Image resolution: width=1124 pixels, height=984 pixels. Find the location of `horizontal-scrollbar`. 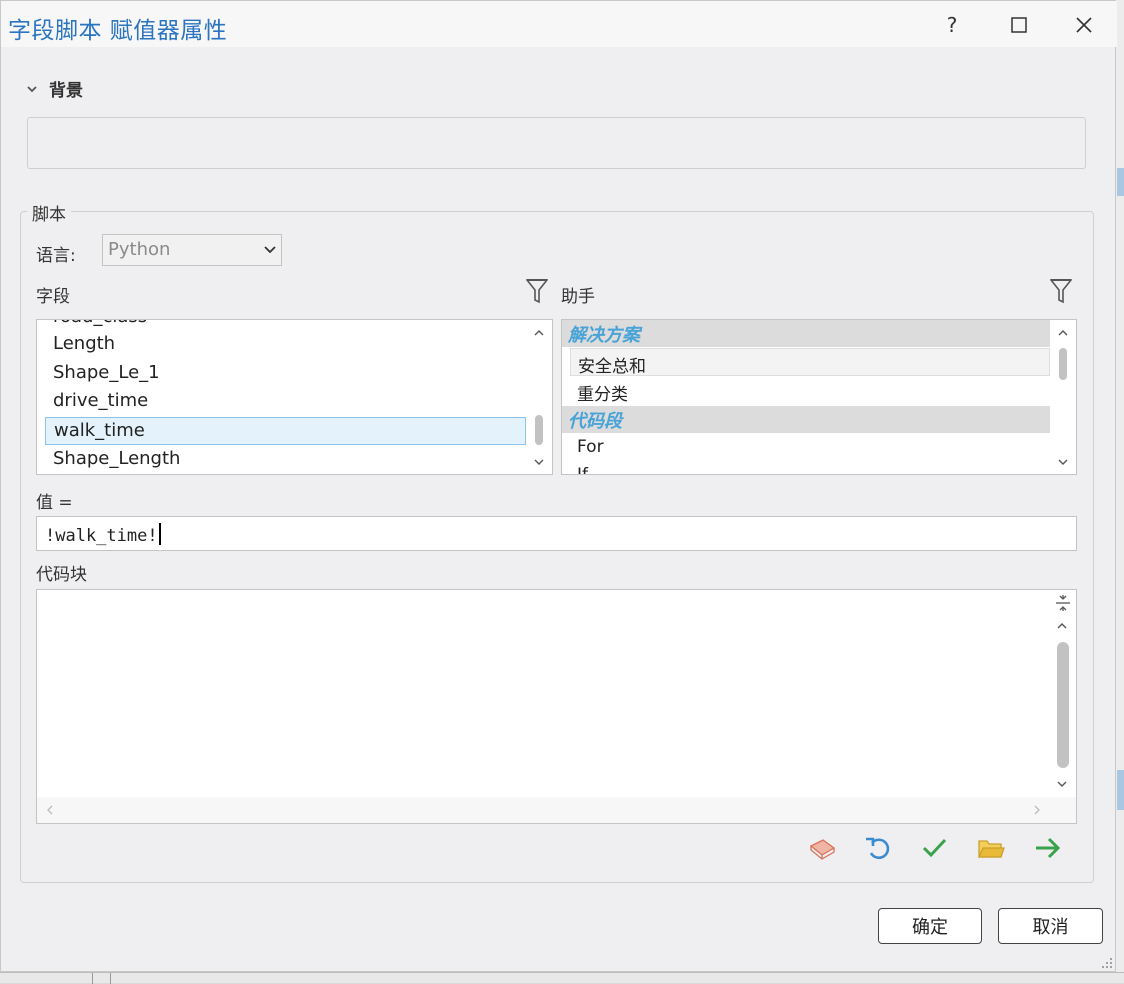

horizontal-scrollbar is located at coordinates (556, 810).